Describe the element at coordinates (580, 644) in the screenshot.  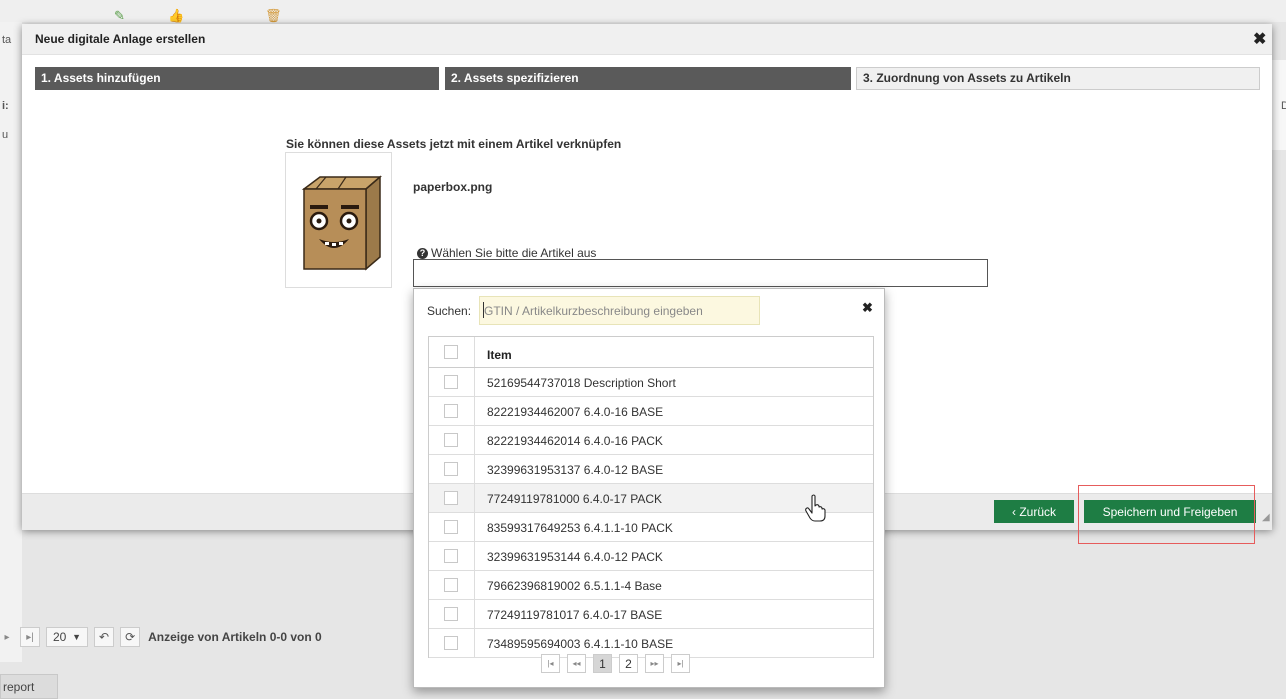
I see `item-label: 73489595694003 6.4.1.1-10 BASE` at that location.